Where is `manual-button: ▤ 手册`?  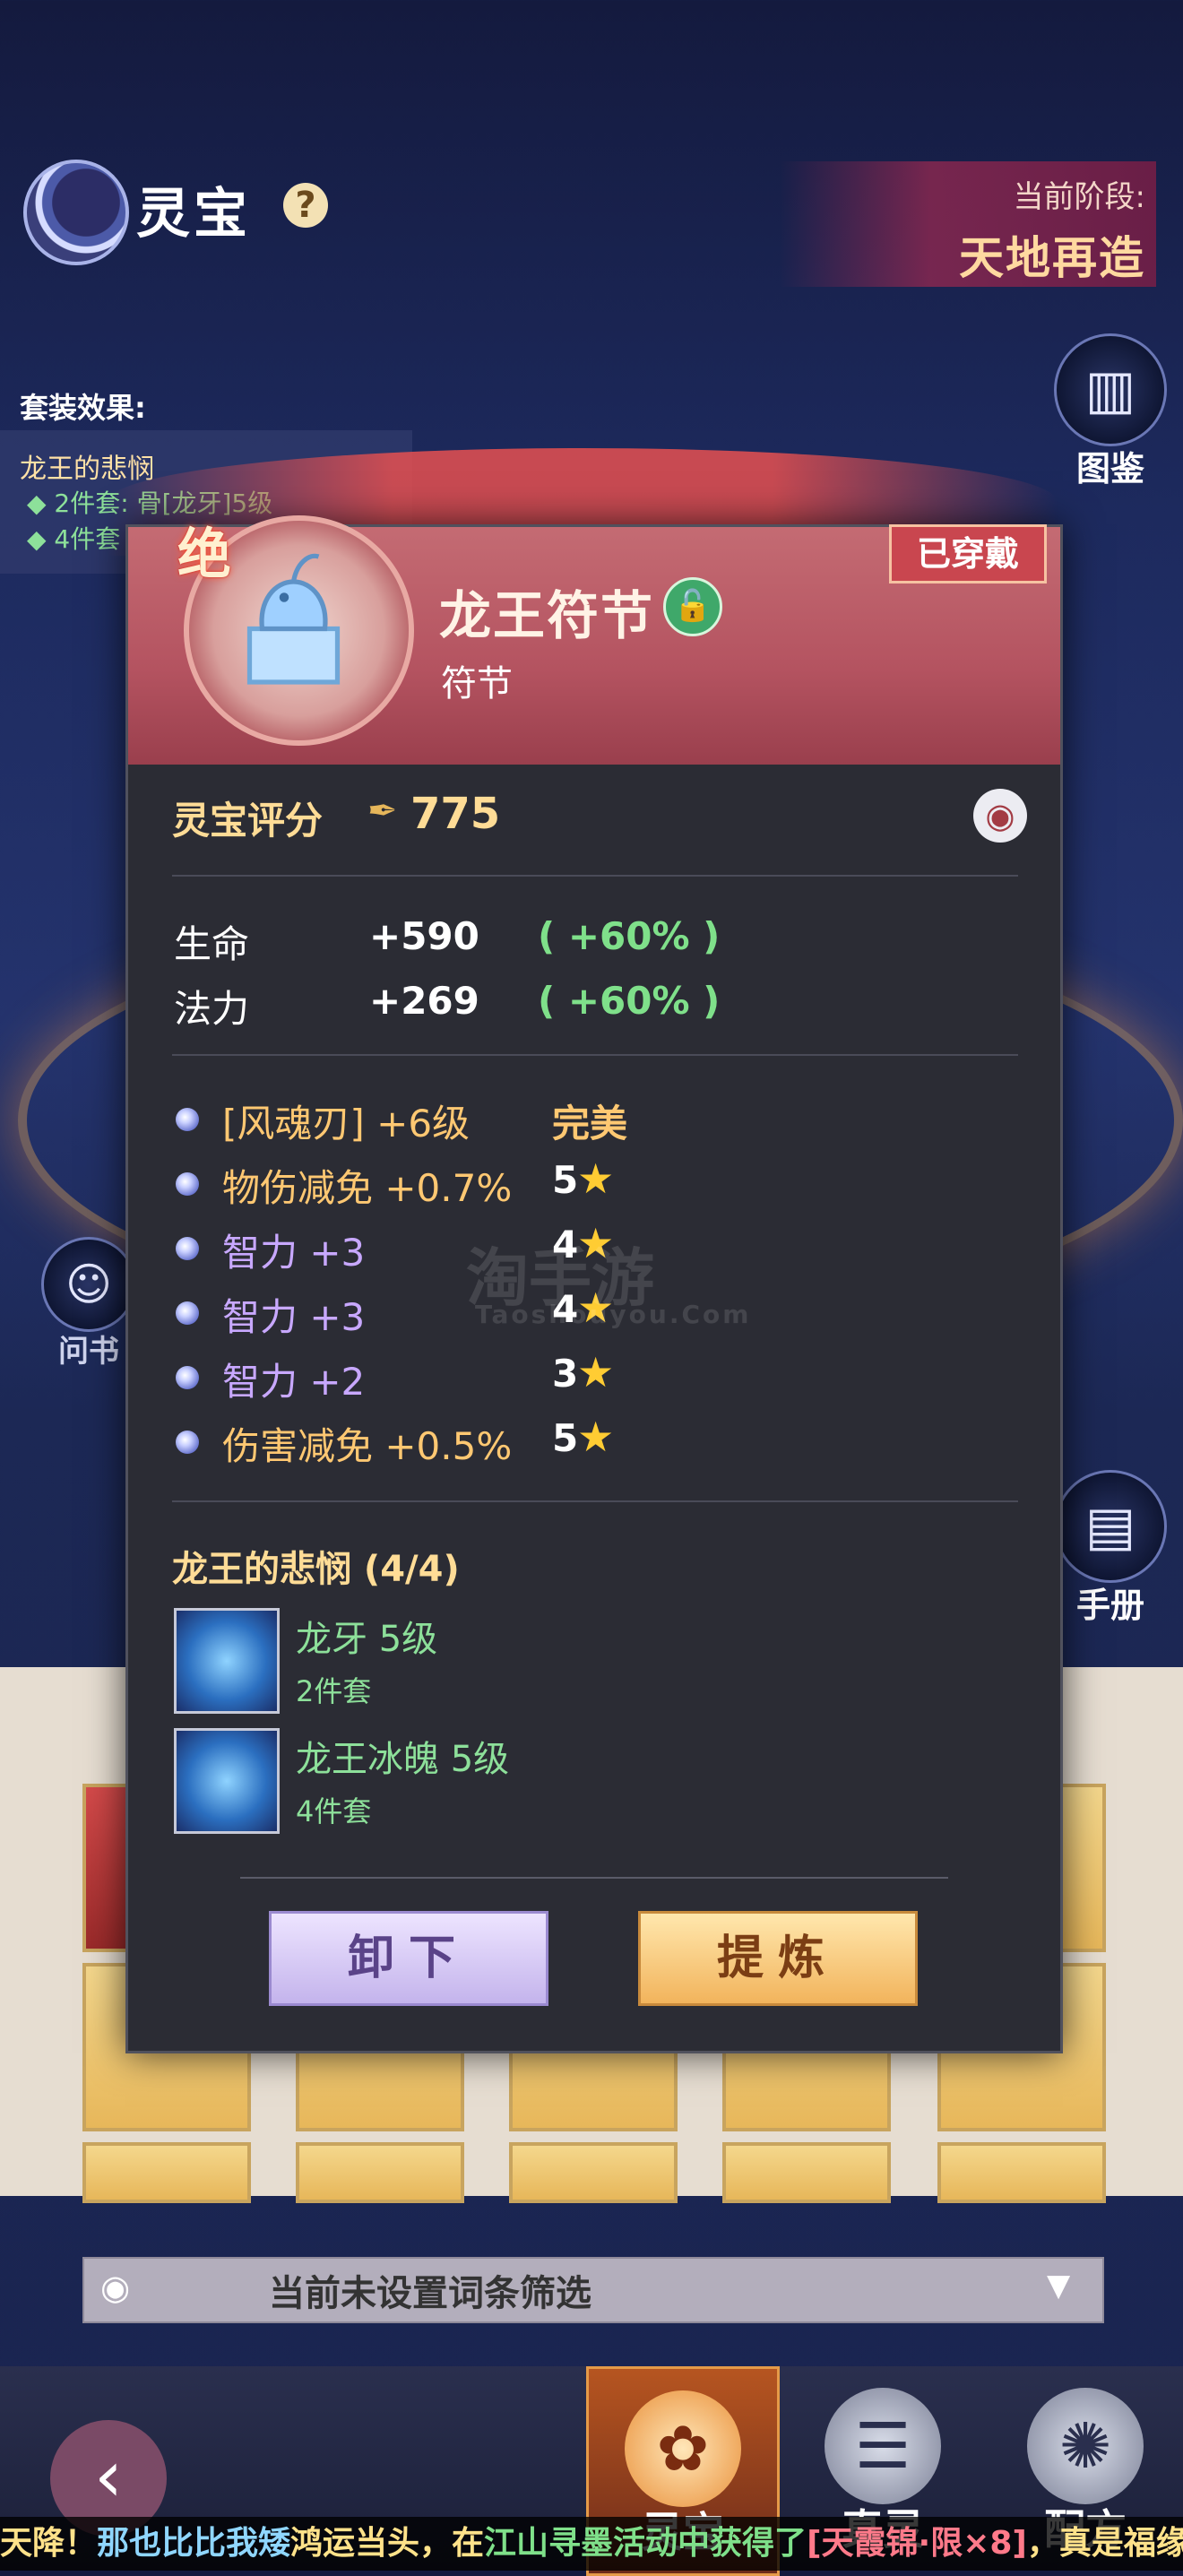
manual-button: ▤ 手册 is located at coordinates (1111, 1548).